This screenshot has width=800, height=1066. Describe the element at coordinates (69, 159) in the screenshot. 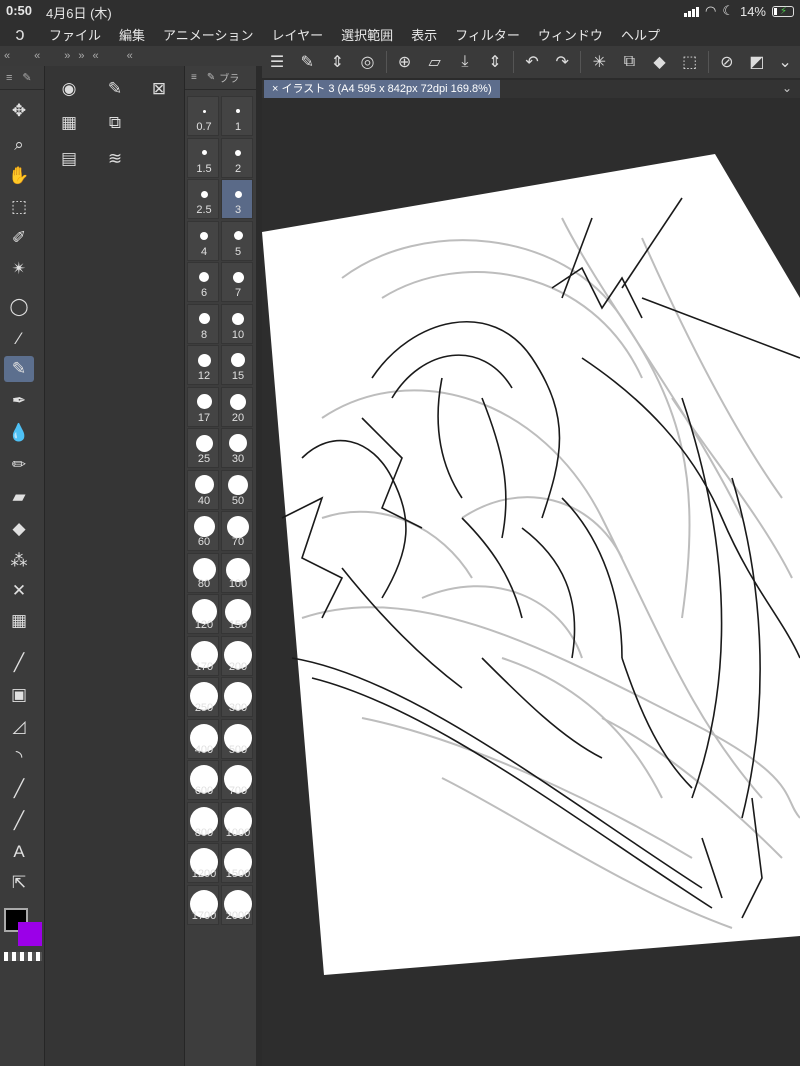

I see `film-icon: ▤` at that location.